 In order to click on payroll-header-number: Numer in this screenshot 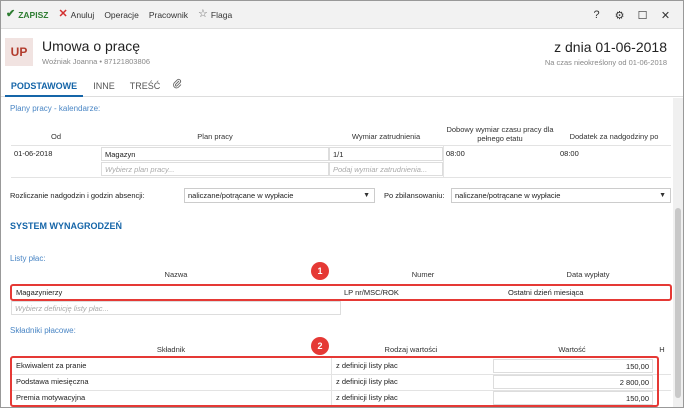, I will do `click(423, 274)`.